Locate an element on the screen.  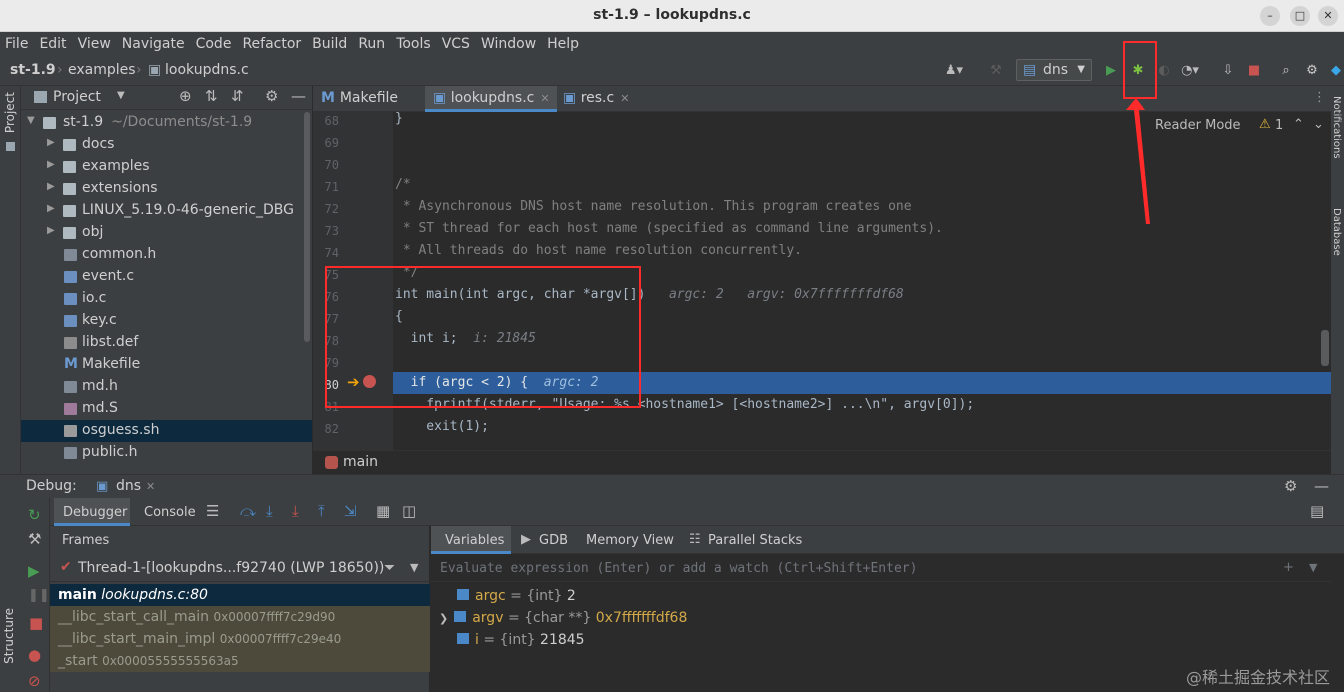
code-line: /* is located at coordinates (403, 185).